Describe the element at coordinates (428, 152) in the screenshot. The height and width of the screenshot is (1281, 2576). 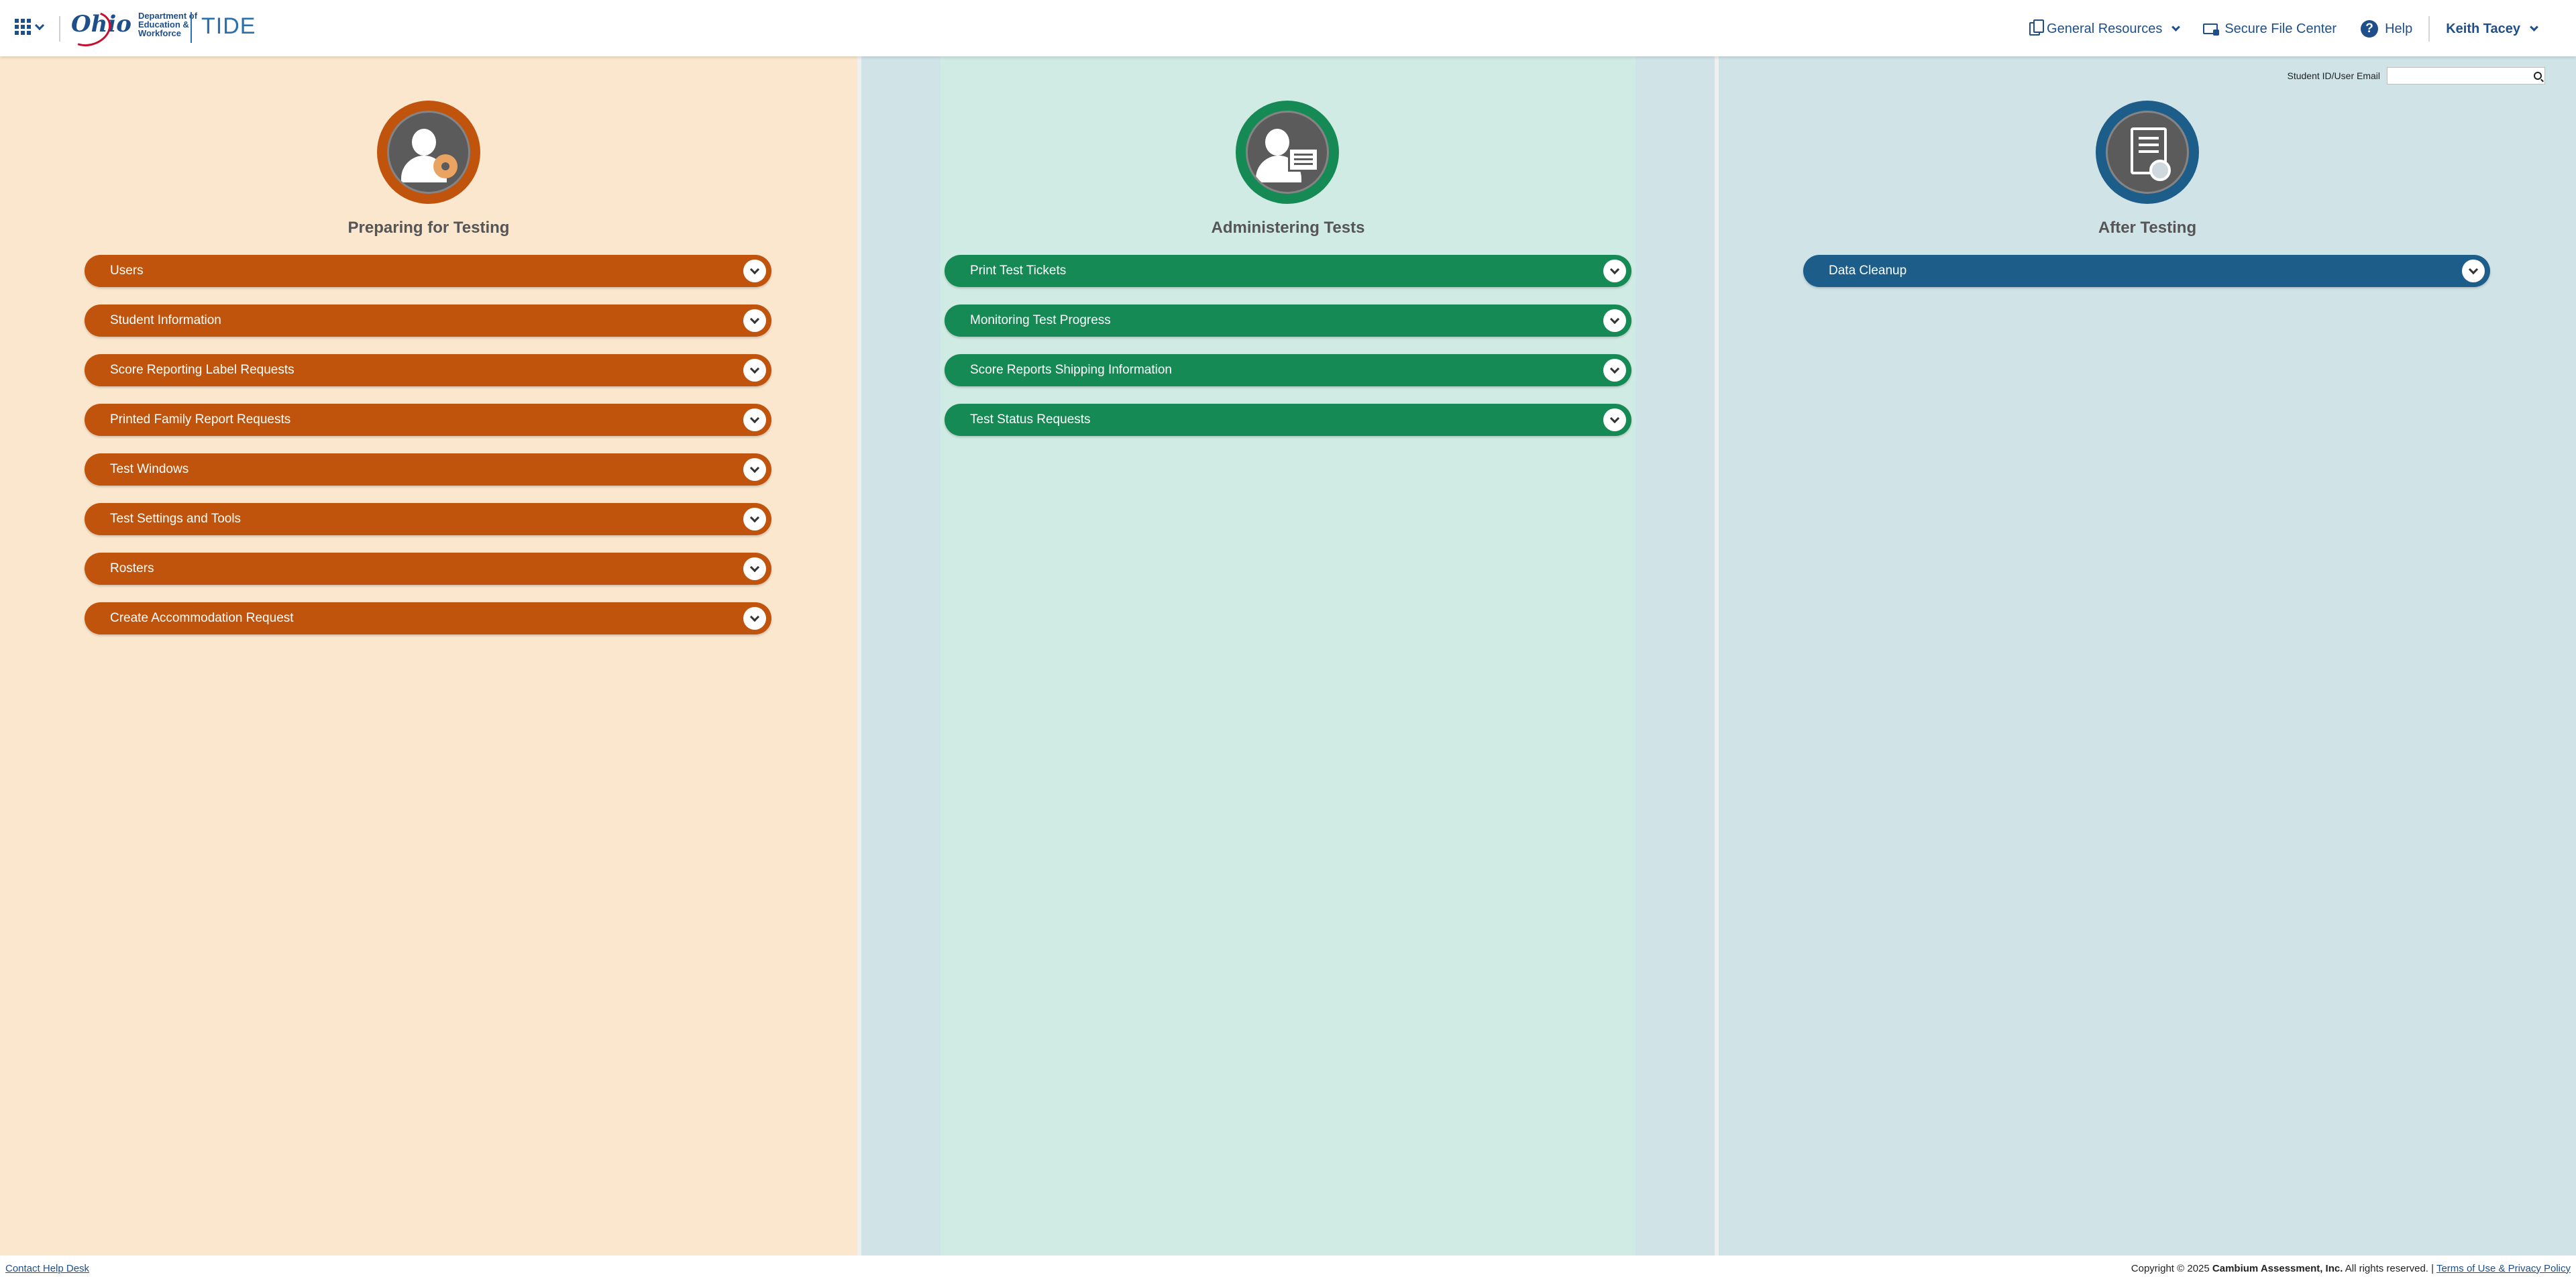
I see `user-gear-icon` at that location.